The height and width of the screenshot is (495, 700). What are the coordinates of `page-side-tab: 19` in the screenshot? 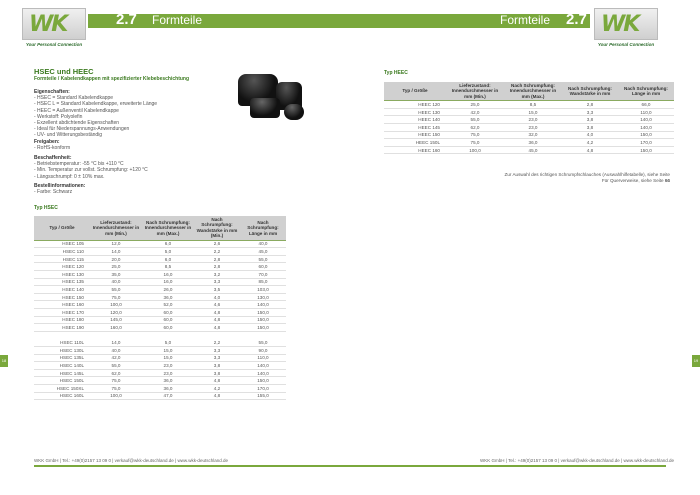 It's located at (696, 361).